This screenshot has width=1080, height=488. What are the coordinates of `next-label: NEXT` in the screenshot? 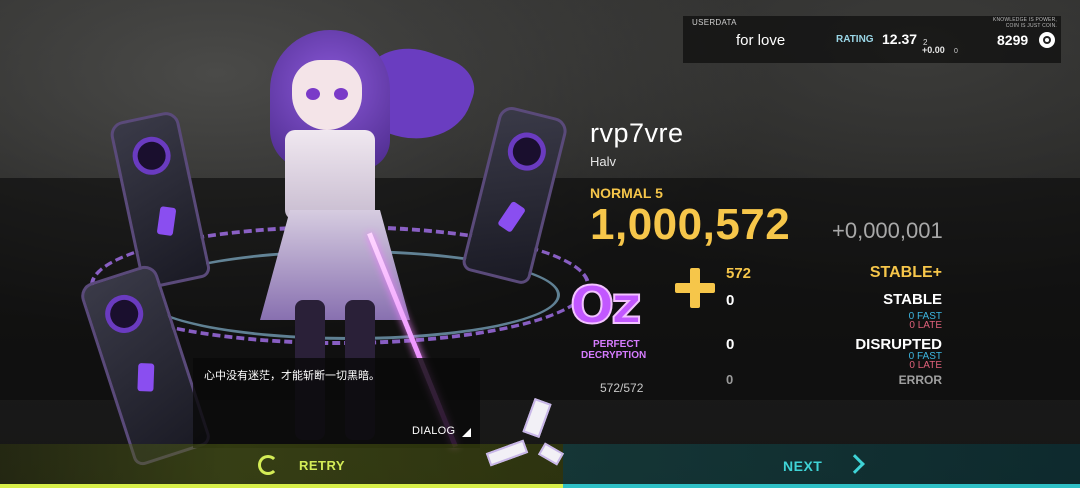 It's located at (802, 466).